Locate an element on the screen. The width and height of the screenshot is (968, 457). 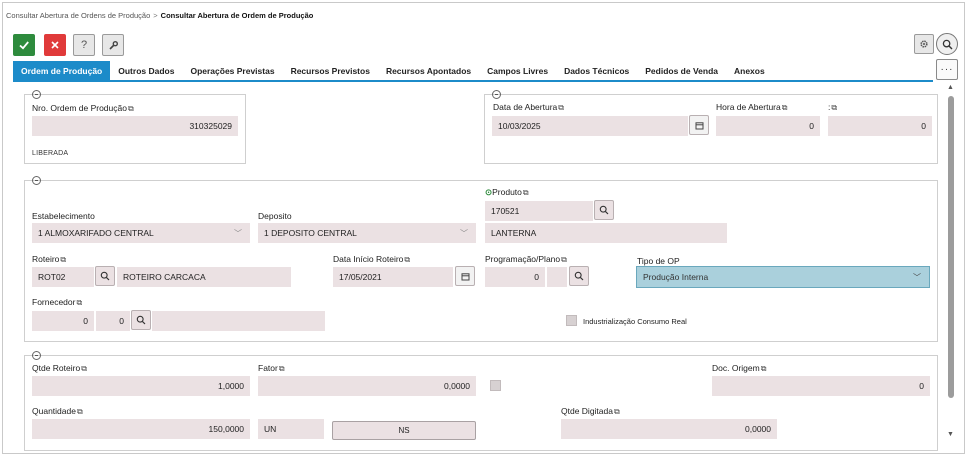
factor-label-text: Fator is located at coordinates (268, 368).